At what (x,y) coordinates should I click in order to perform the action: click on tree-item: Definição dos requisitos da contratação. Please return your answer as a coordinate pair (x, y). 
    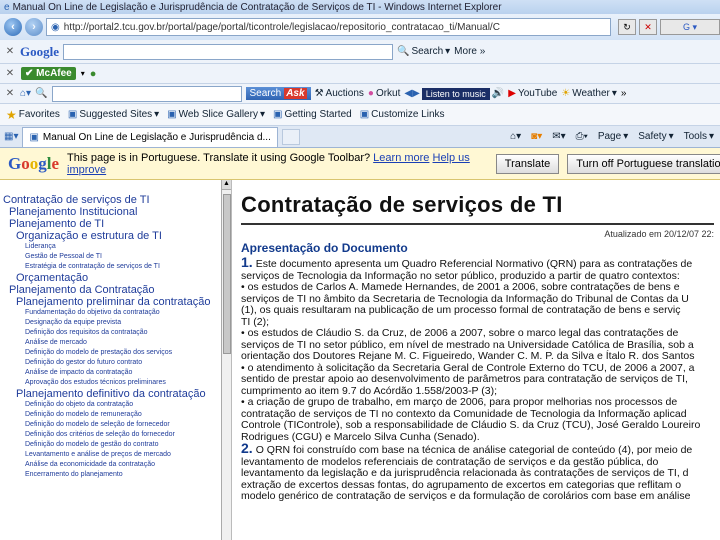
    Looking at the image, I should click on (110, 333).